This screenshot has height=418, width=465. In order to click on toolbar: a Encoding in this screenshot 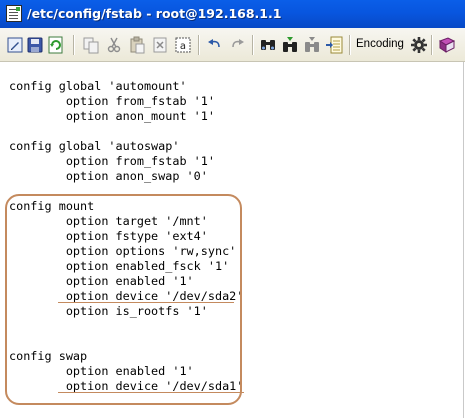, I will do `click(232, 45)`.